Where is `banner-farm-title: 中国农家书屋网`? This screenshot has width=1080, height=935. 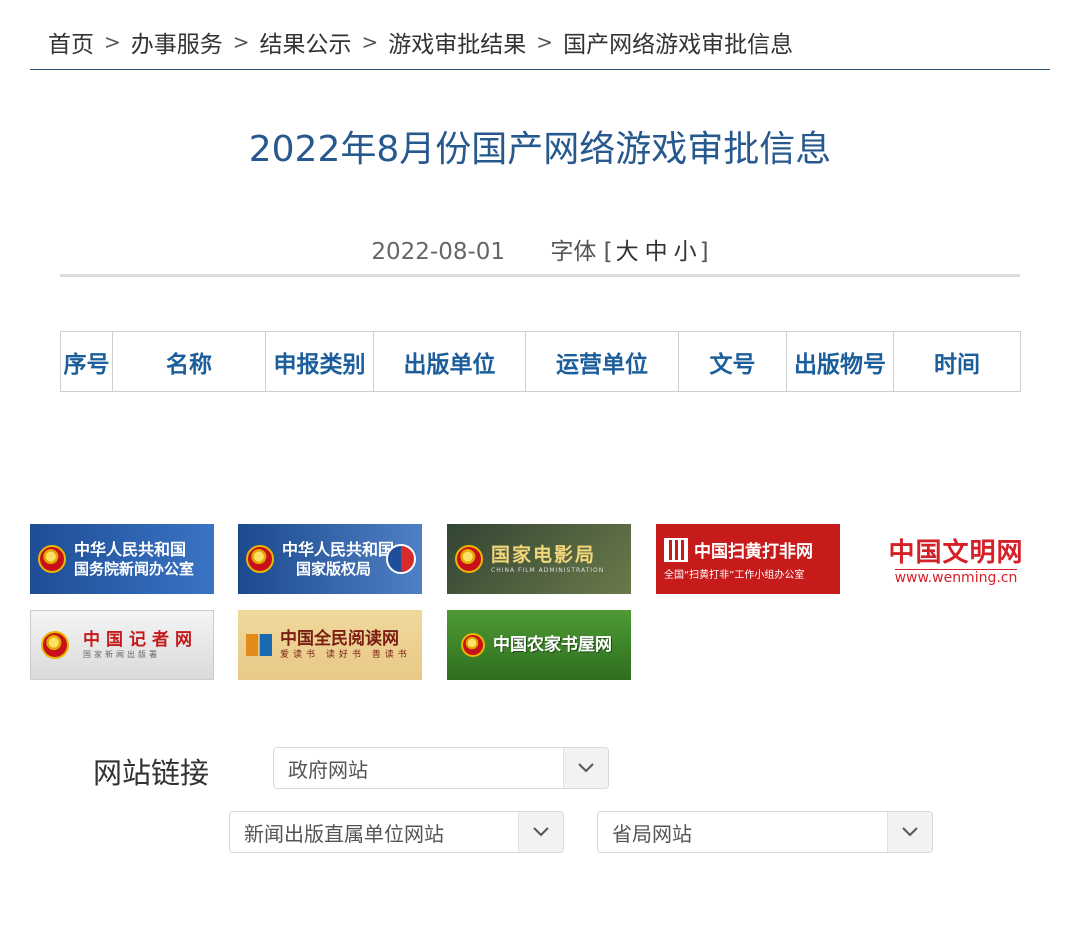 banner-farm-title: 中国农家书屋网 is located at coordinates (552, 644).